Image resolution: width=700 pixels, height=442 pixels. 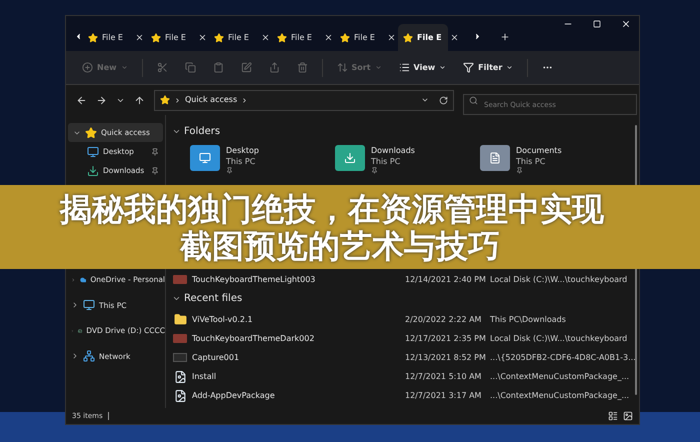 I want to click on search-icon, so click(x=473, y=100).